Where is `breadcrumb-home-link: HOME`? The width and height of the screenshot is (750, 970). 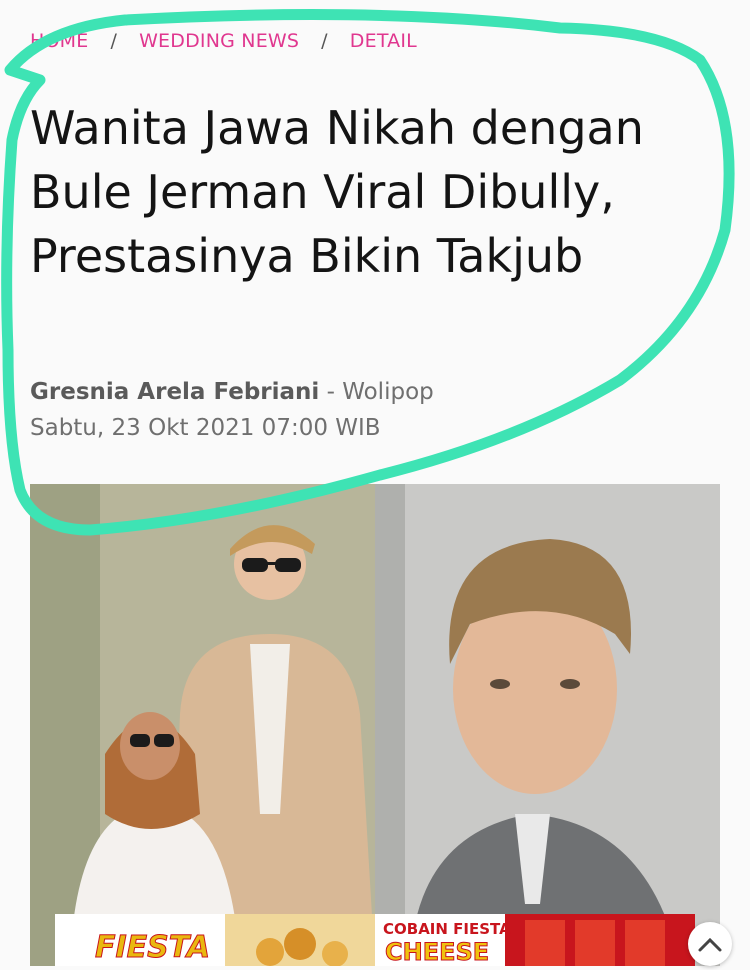
breadcrumb-home-link: HOME is located at coordinates (59, 41).